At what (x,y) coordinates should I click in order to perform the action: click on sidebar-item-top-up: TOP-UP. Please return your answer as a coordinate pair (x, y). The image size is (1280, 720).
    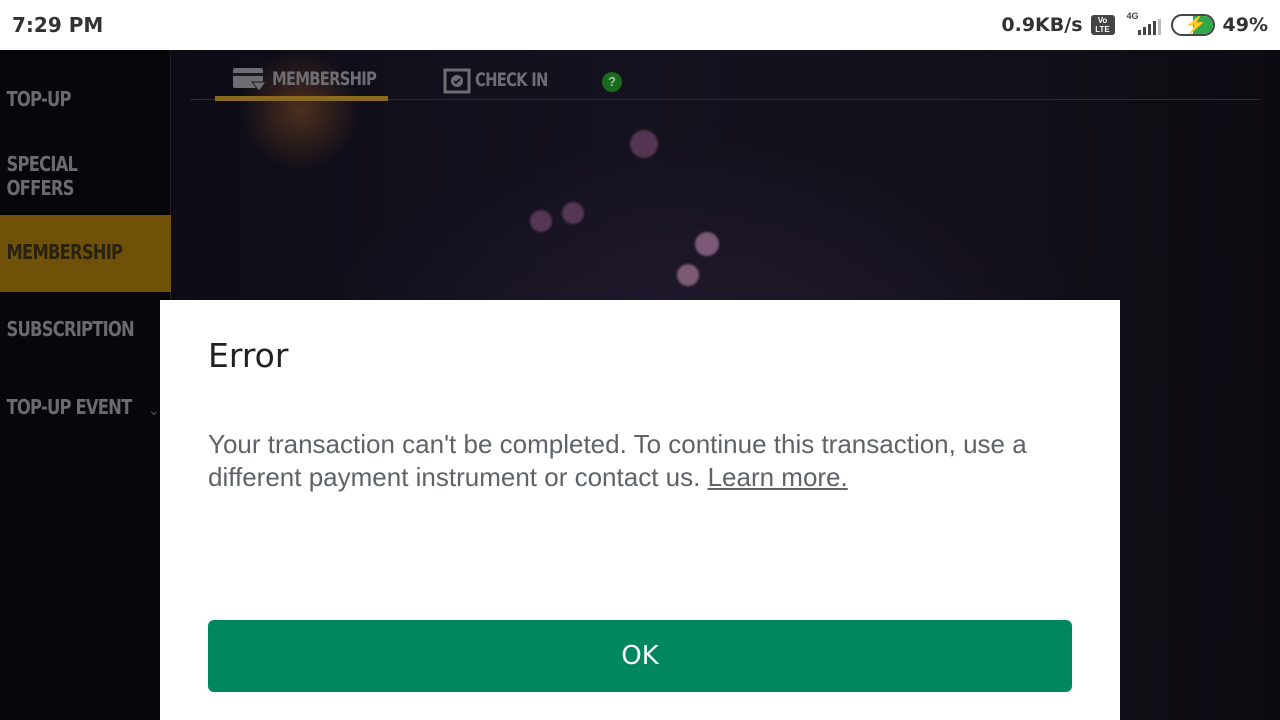
    Looking at the image, I should click on (70, 99).